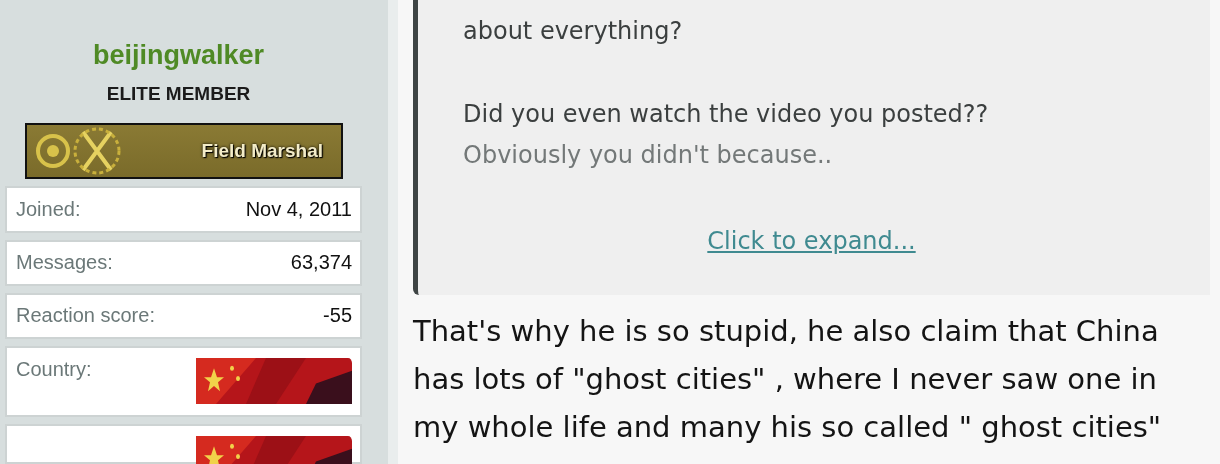 The height and width of the screenshot is (464, 1220). What do you see at coordinates (298, 209) in the screenshot?
I see `stat-value: Nov 4, 2011` at bounding box center [298, 209].